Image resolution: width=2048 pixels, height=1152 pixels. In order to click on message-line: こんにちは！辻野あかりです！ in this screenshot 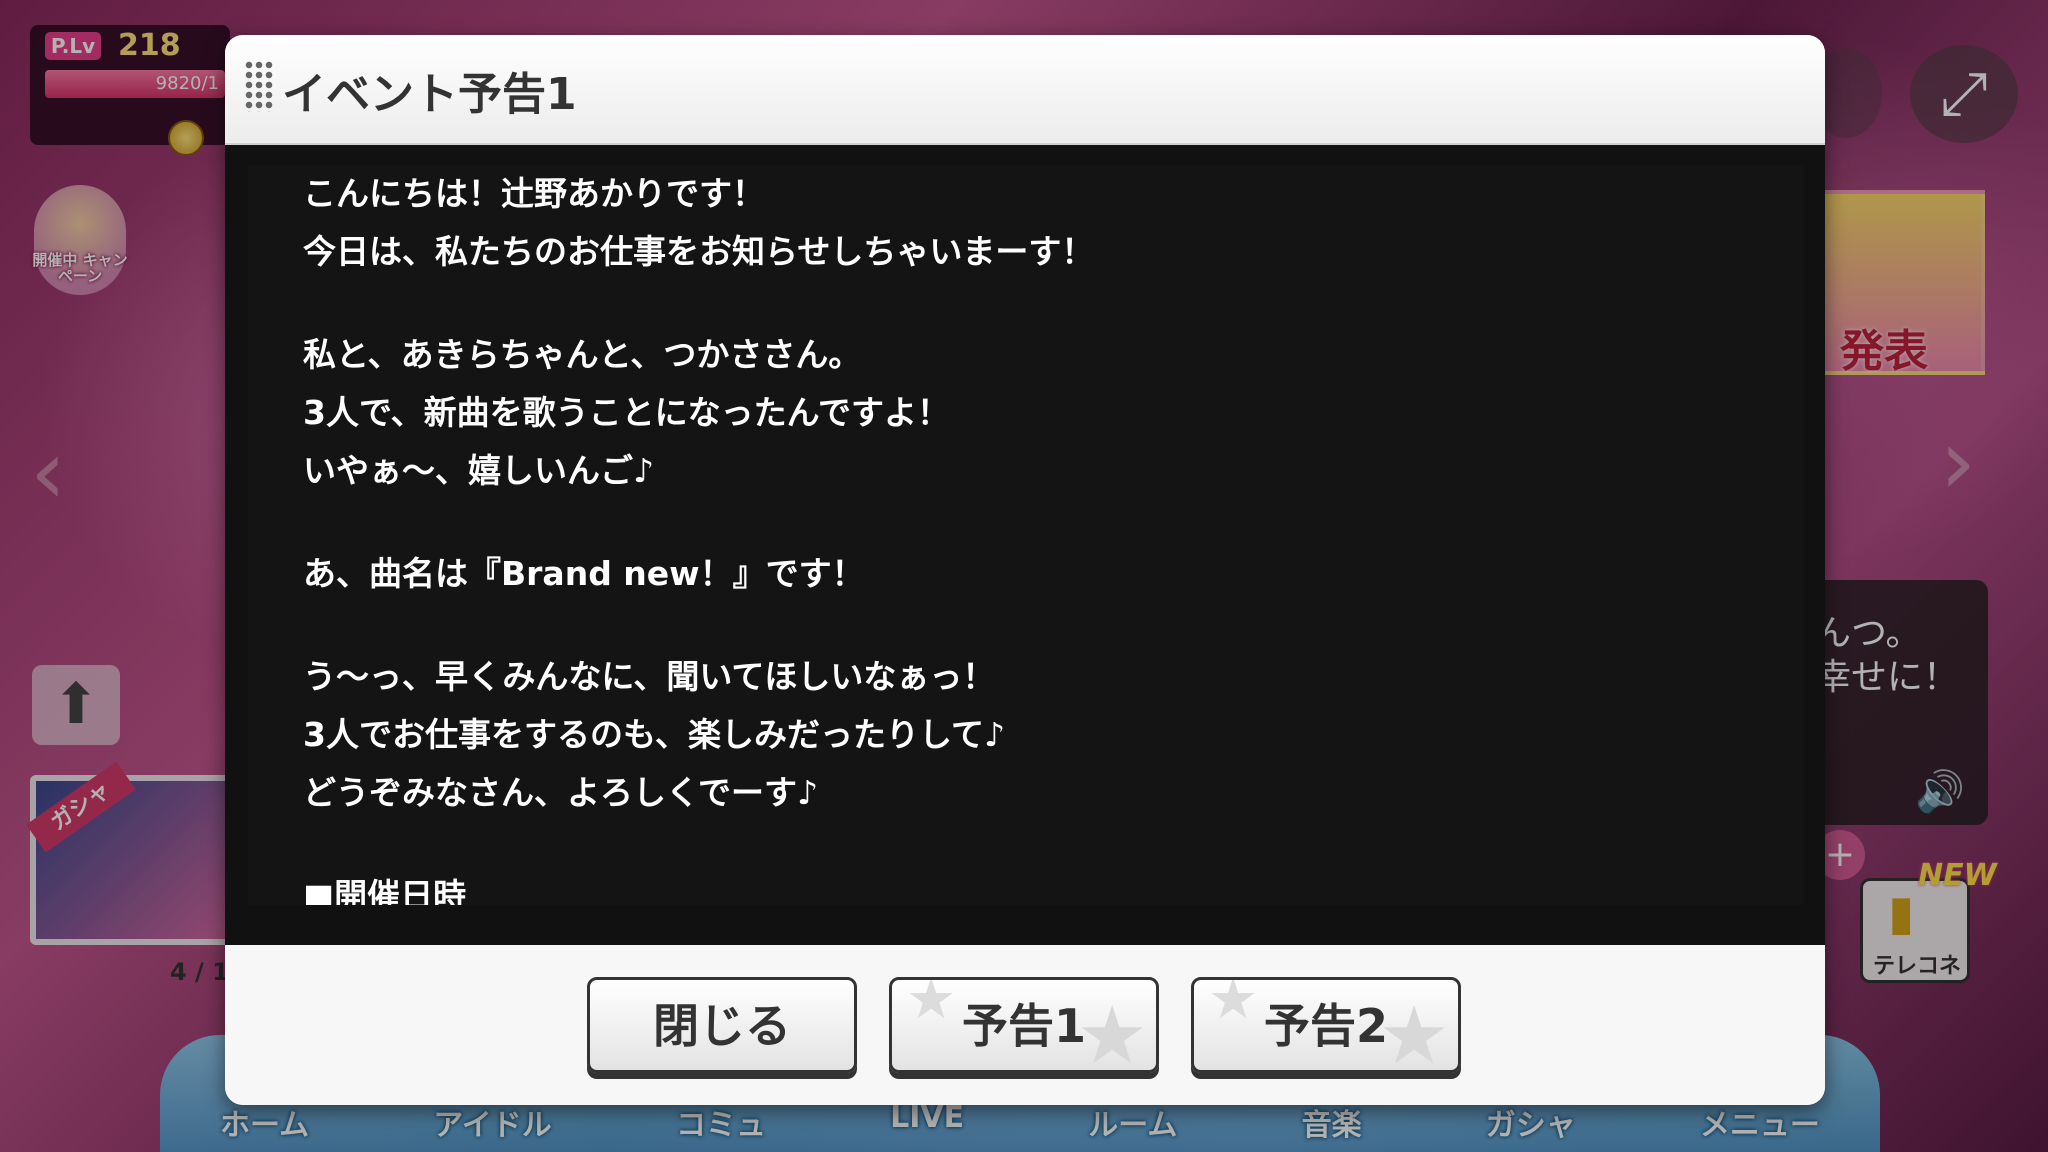, I will do `click(534, 193)`.